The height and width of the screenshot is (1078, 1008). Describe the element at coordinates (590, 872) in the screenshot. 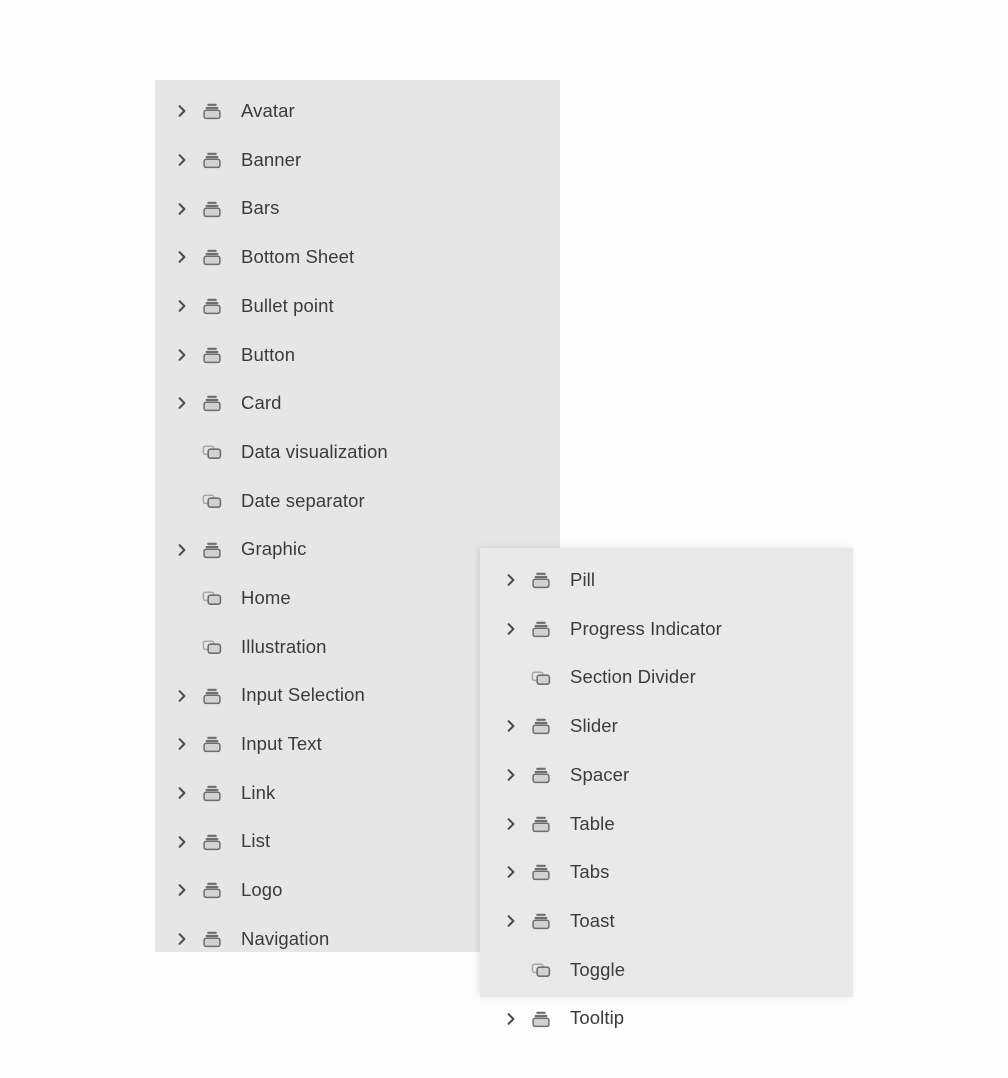

I see `list-item-label: Tabs` at that location.